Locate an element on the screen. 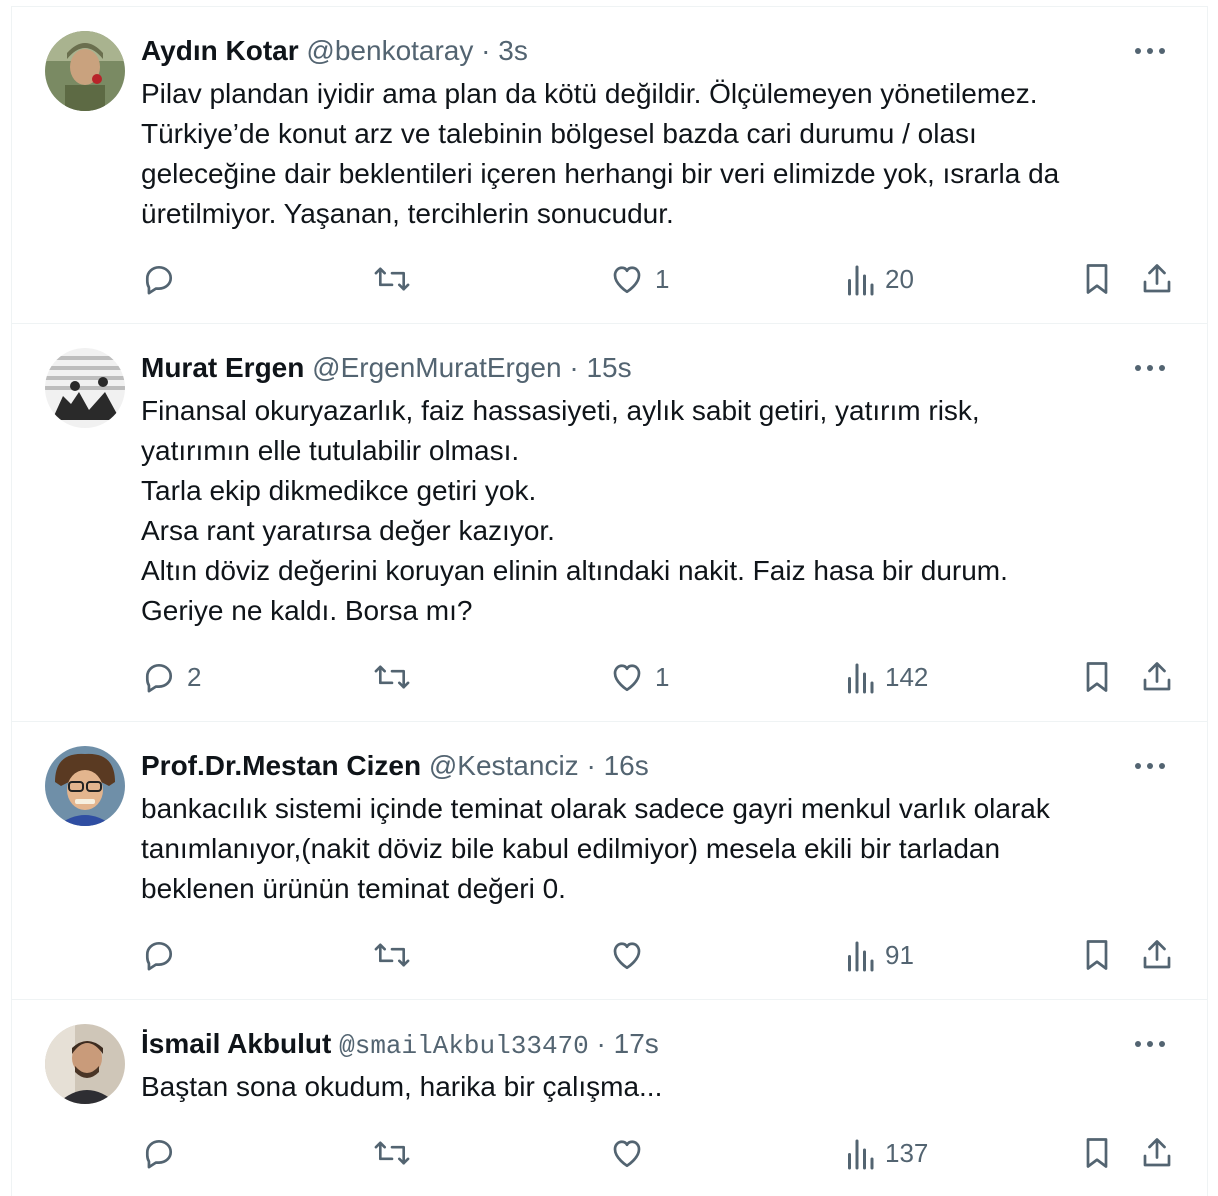 This screenshot has width=1218, height=1196. views-button: 137 is located at coordinates (886, 1153).